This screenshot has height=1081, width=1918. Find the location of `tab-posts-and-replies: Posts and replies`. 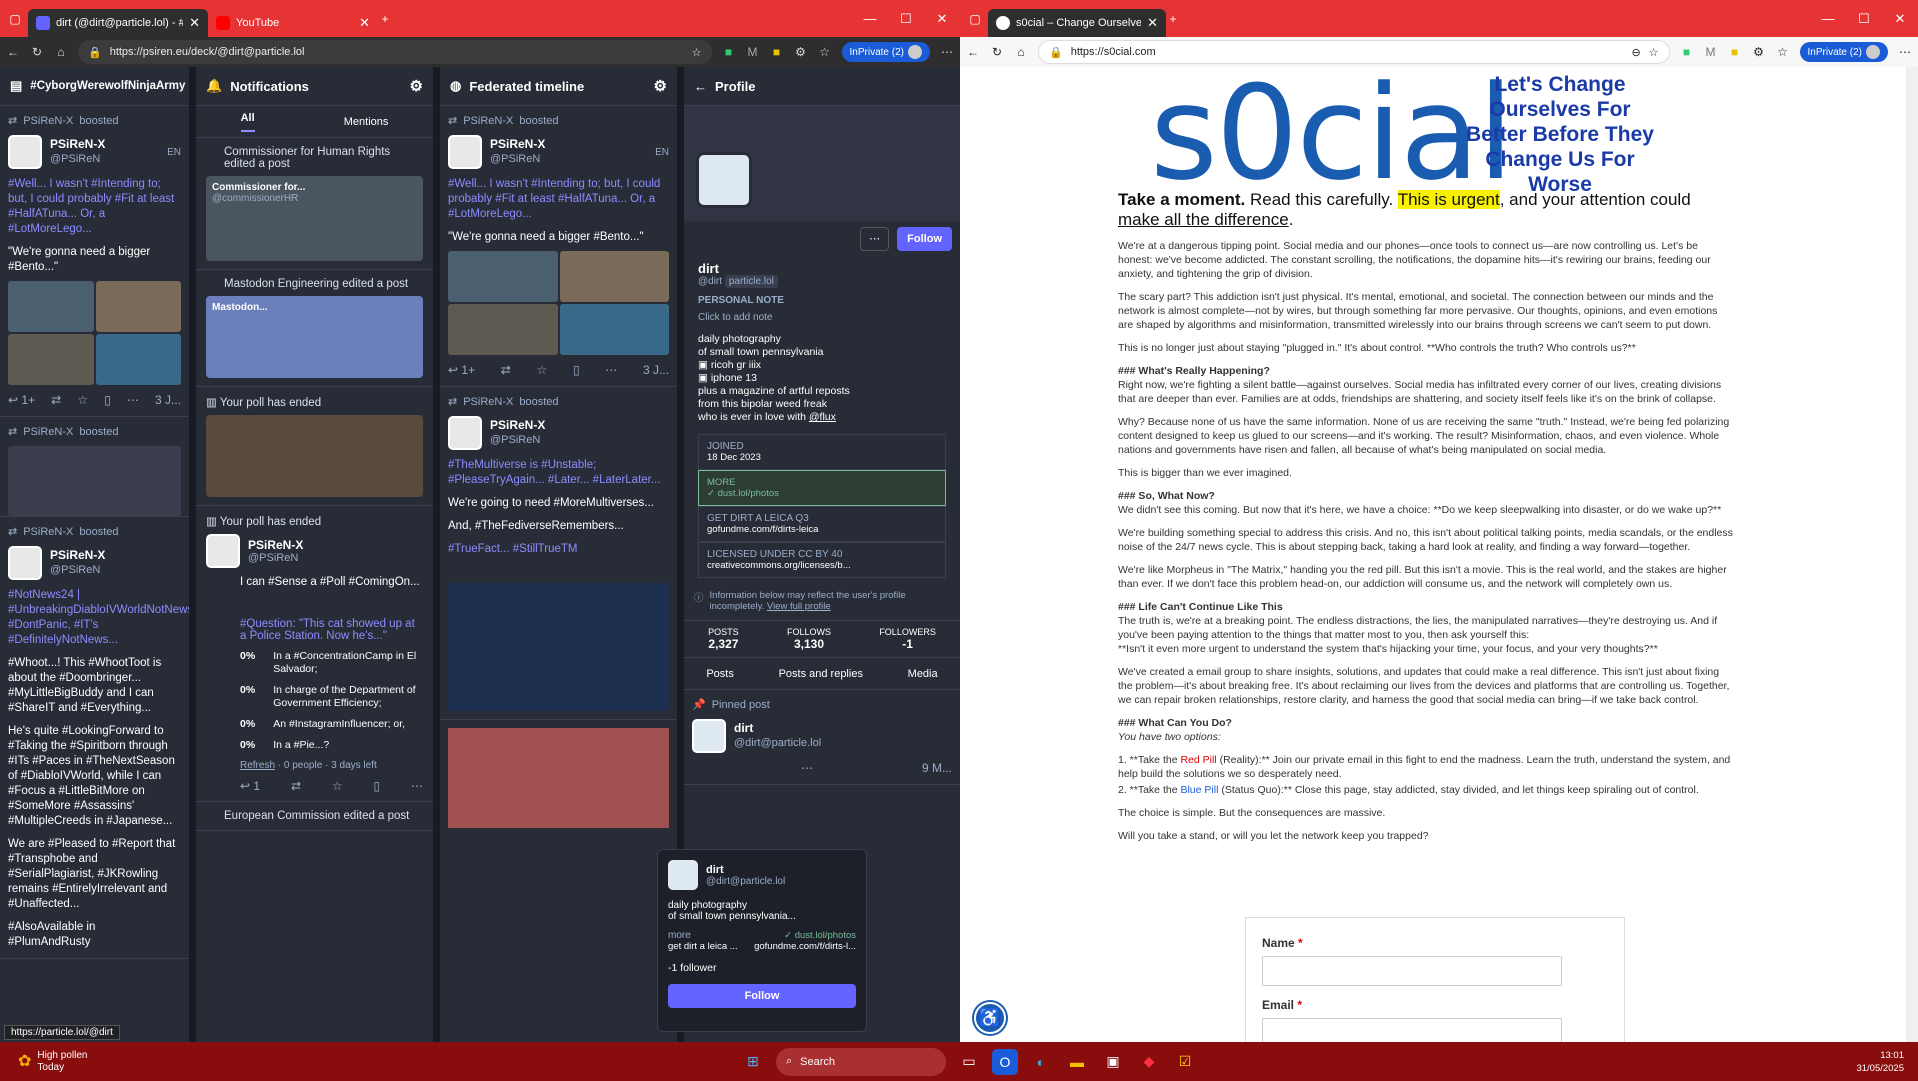

tab-posts-and-replies: Posts and replies is located at coordinates (821, 674).